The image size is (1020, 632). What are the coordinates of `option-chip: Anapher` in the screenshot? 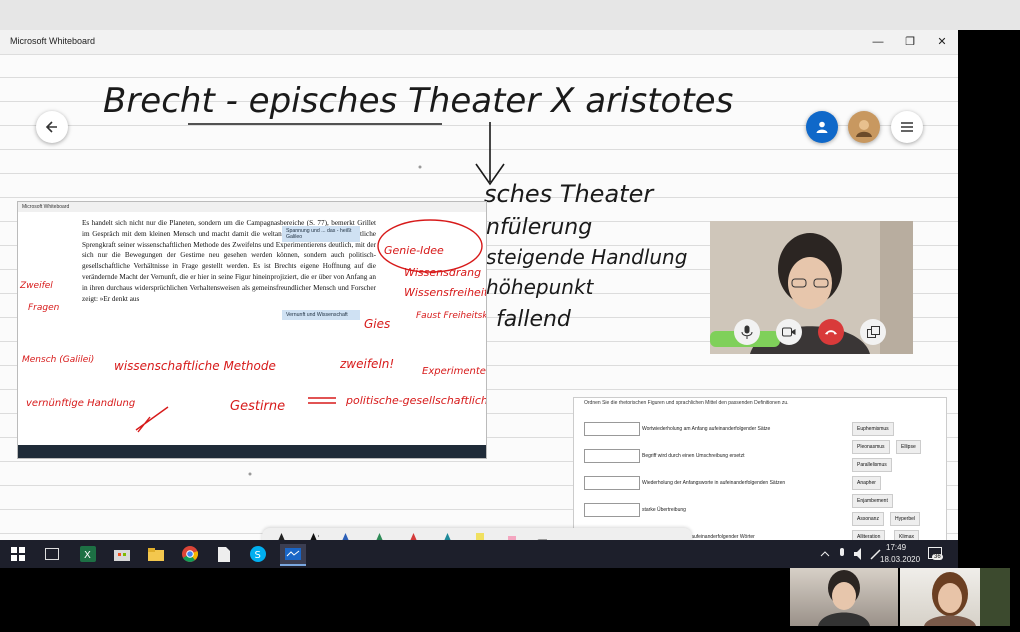 It's located at (866, 483).